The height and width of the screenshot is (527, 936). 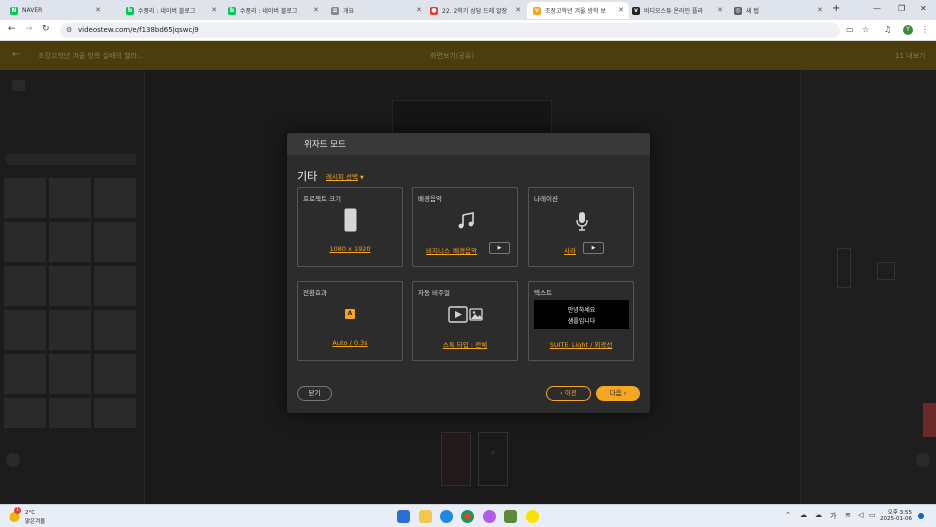 What do you see at coordinates (844, 268) in the screenshot?
I see `layout-vertical-icon` at bounding box center [844, 268].